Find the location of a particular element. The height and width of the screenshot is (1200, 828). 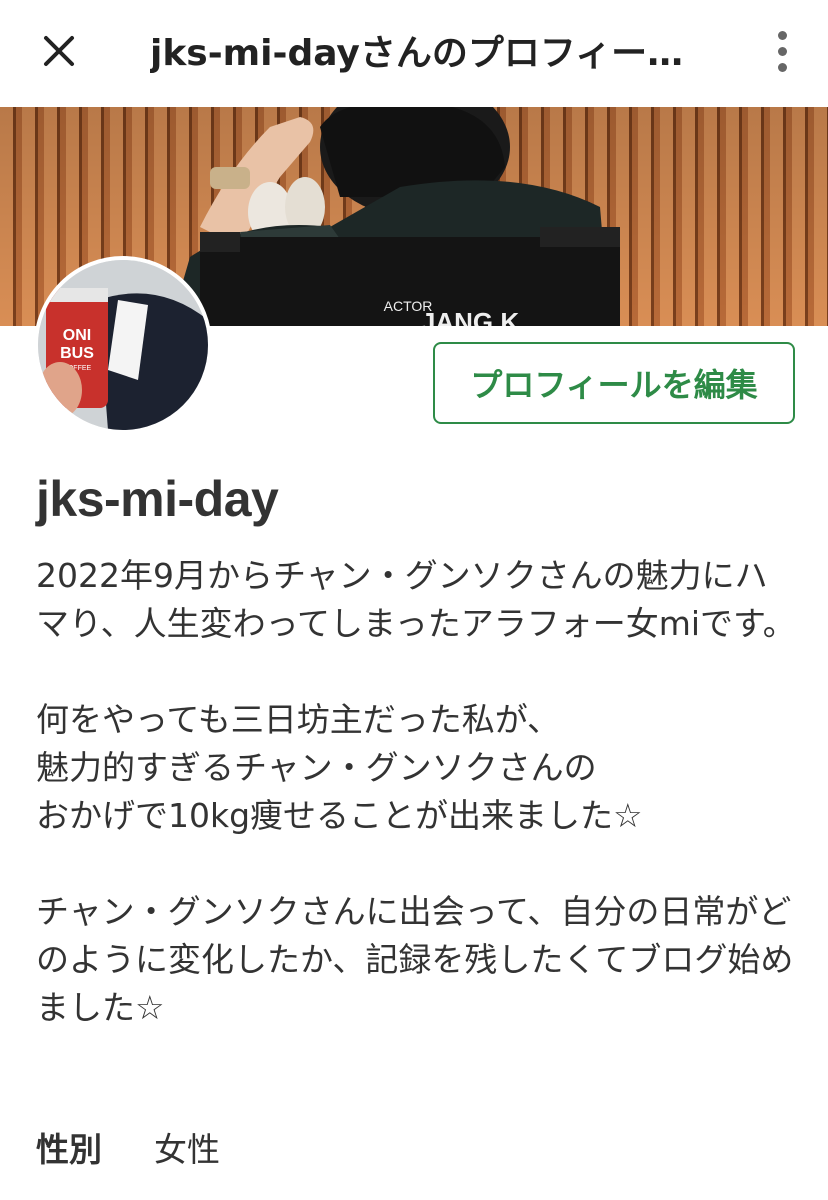

more-options-button is located at coordinates (782, 51).